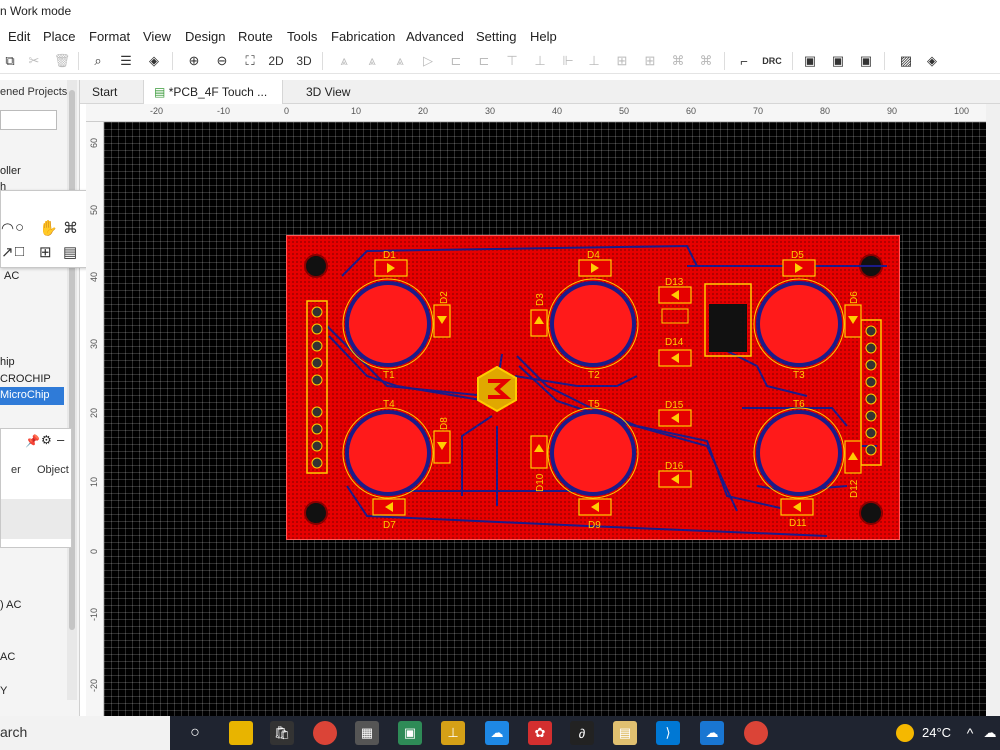  Describe the element at coordinates (304, 61) in the screenshot. I see `view-3d-button: 3D` at that location.